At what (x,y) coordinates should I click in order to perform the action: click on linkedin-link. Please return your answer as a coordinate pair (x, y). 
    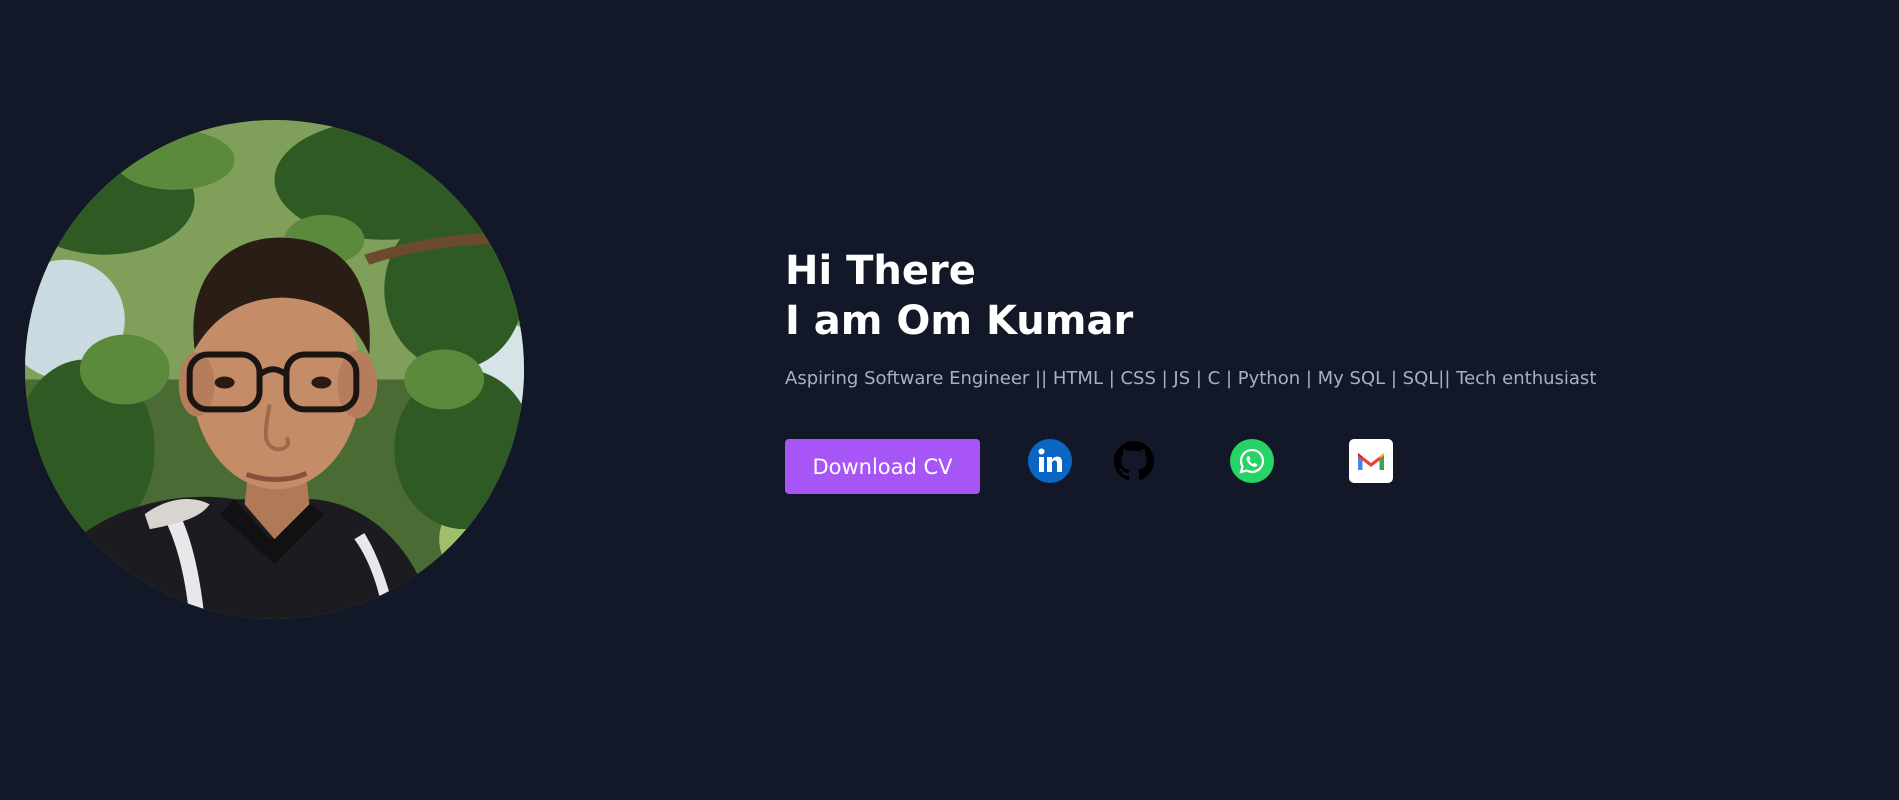
    Looking at the image, I should click on (1050, 461).